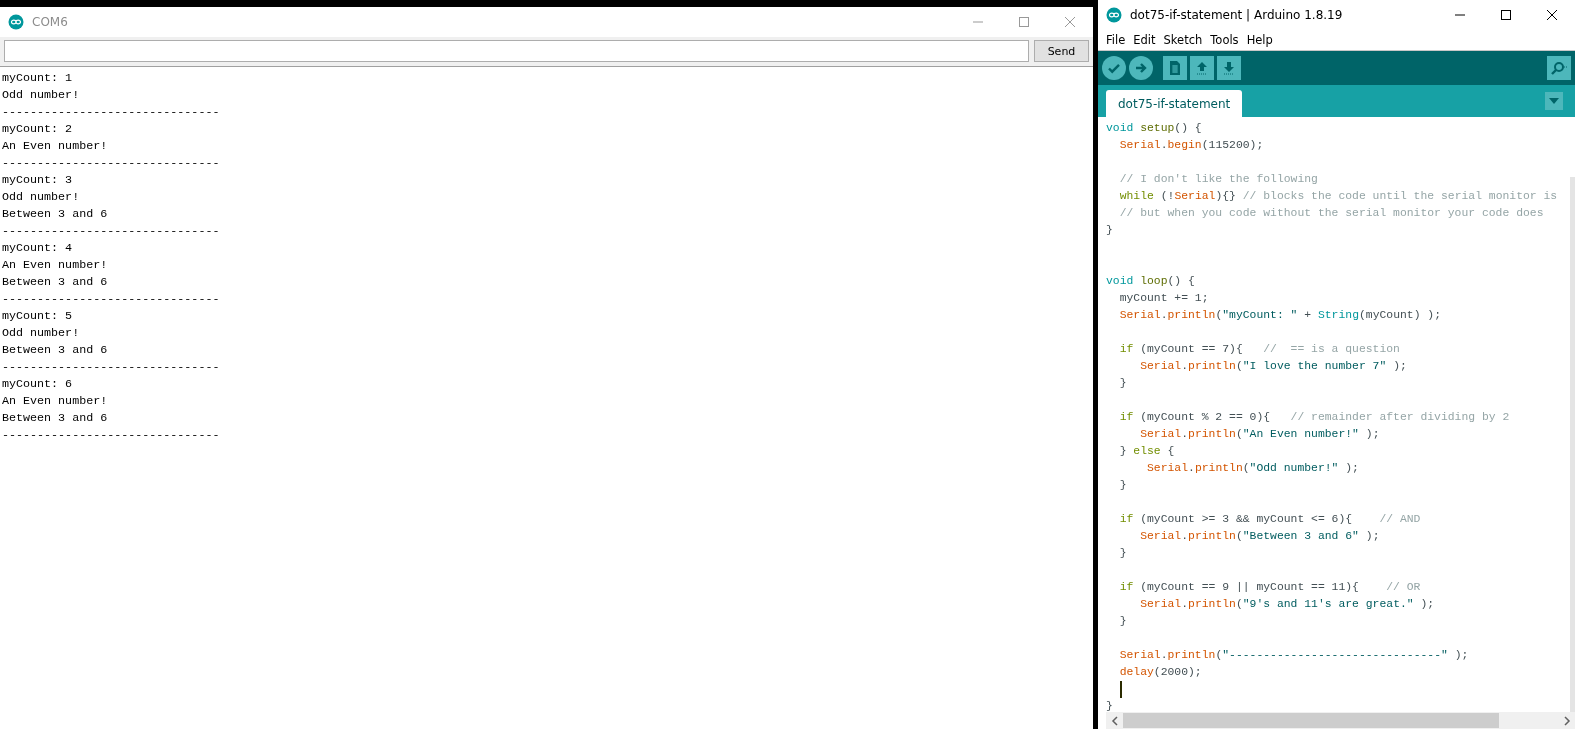 This screenshot has height=729, width=1575. Describe the element at coordinates (1252, 468) in the screenshot. I see `code-line: Serial.println("Odd number!" );` at that location.